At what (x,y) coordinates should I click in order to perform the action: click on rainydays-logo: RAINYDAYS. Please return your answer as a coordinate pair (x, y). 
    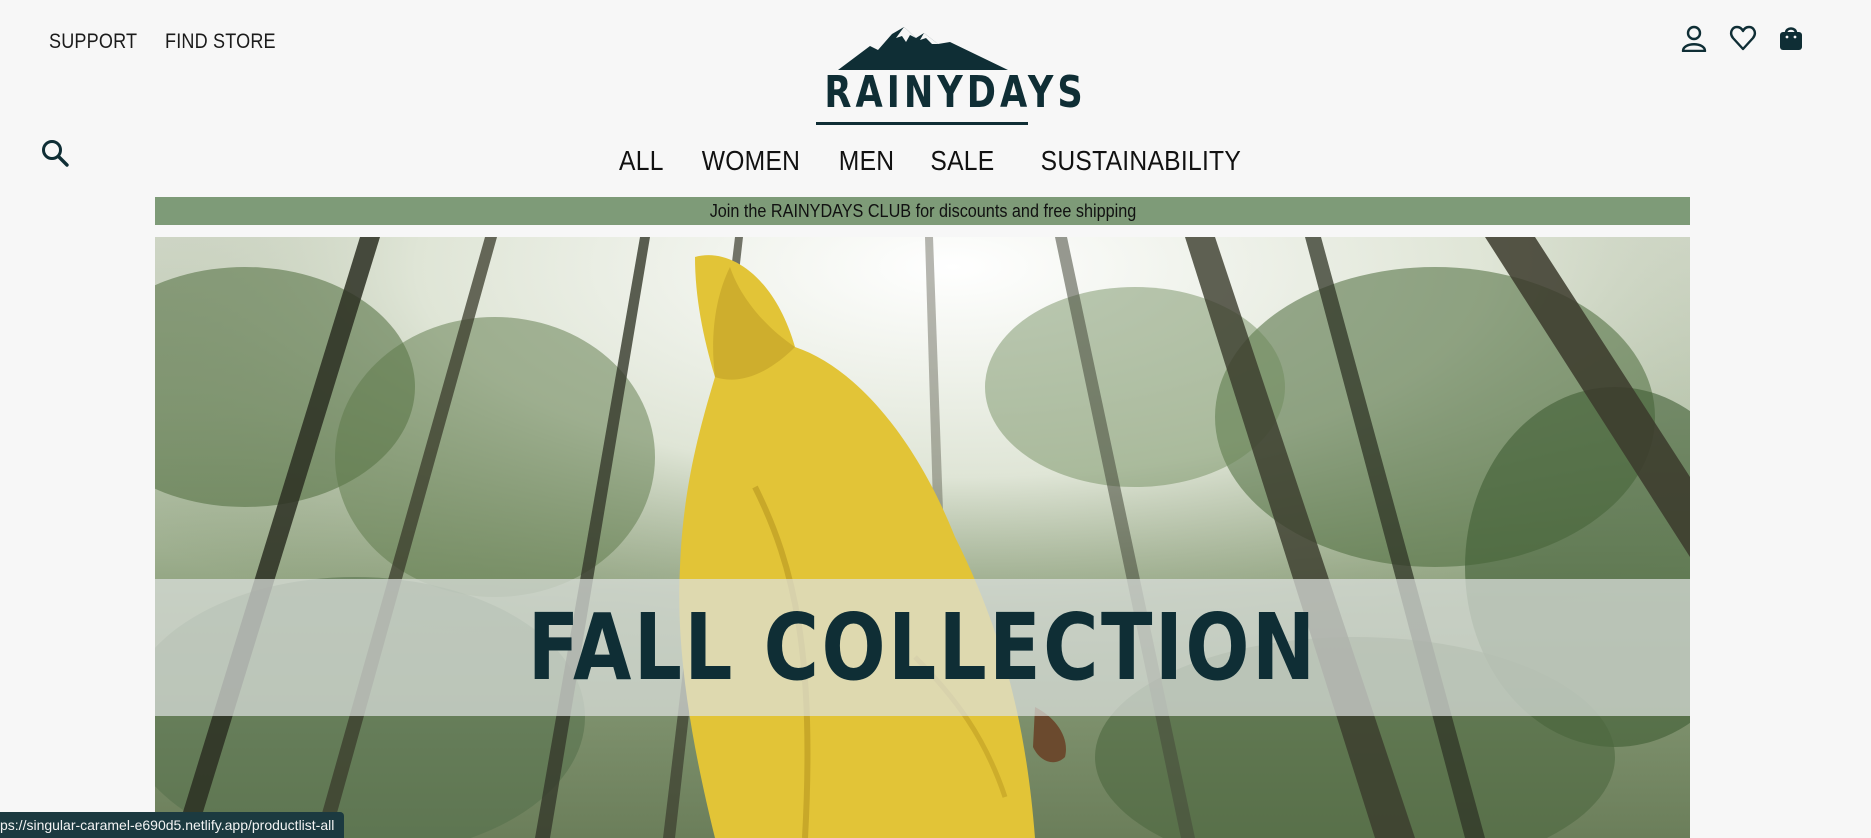
    Looking at the image, I should click on (943, 77).